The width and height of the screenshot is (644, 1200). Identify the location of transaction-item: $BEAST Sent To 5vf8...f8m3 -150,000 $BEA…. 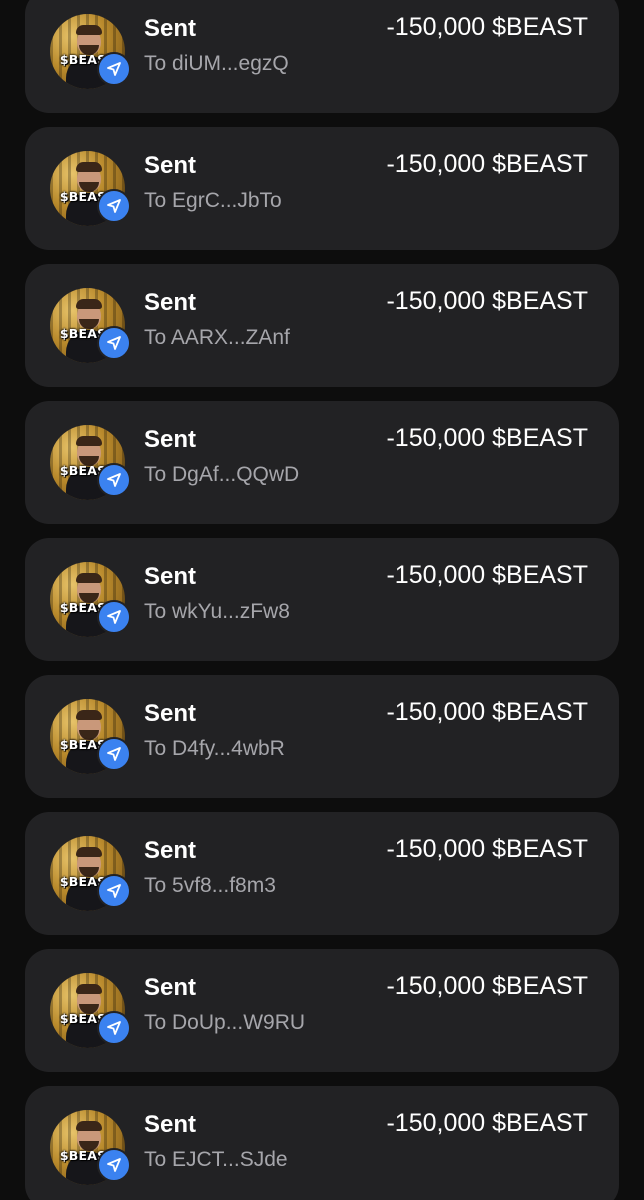
(322, 873).